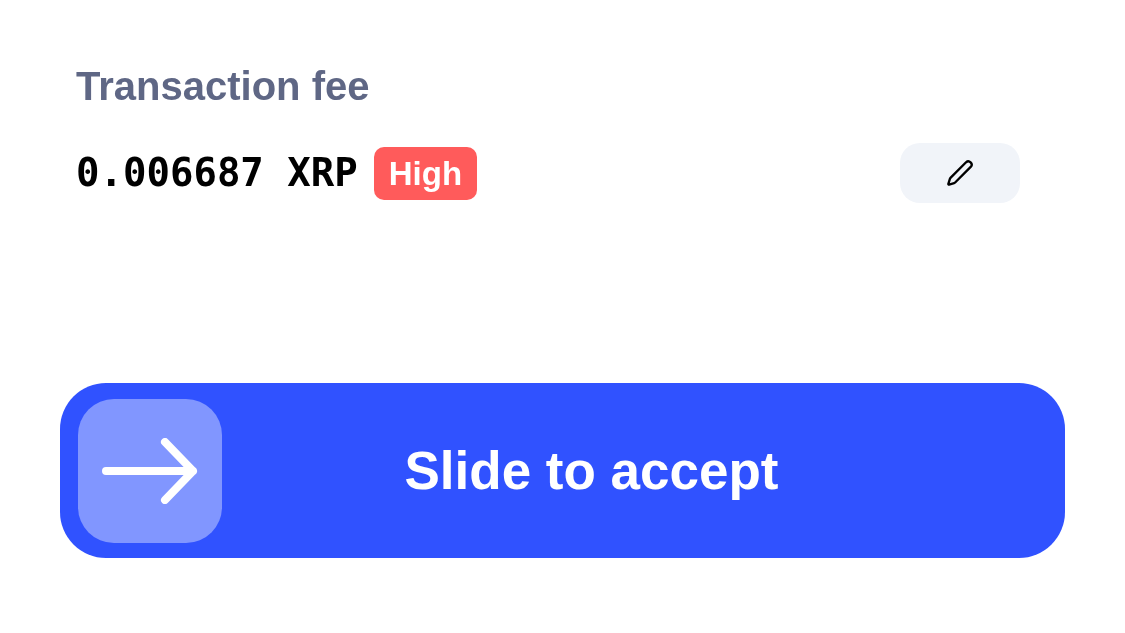  What do you see at coordinates (591, 470) in the screenshot?
I see `slider-label: Slide to accept` at bounding box center [591, 470].